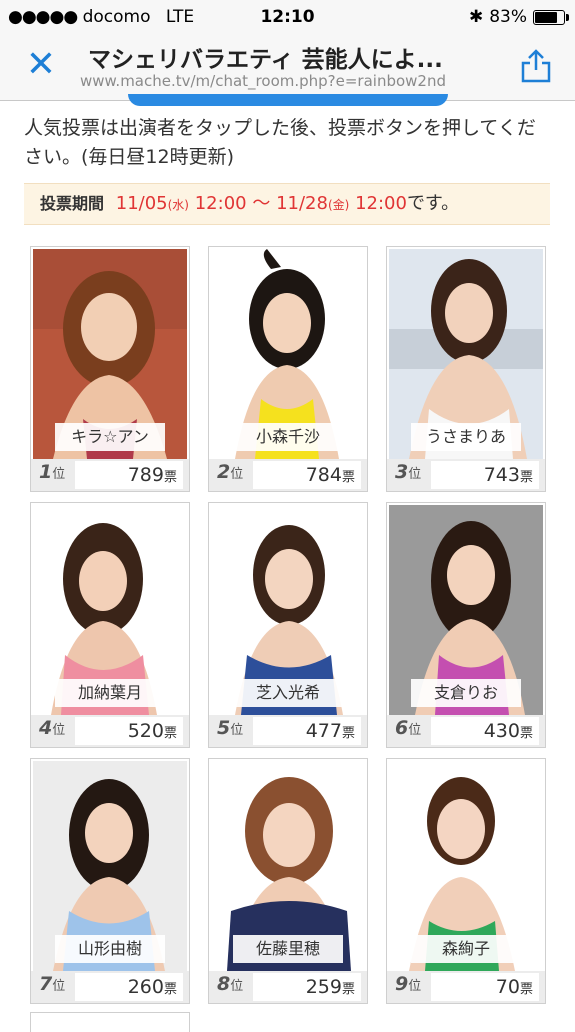 The image size is (575, 1032). What do you see at coordinates (485, 987) in the screenshot?
I see `vote-count: 70票` at bounding box center [485, 987].